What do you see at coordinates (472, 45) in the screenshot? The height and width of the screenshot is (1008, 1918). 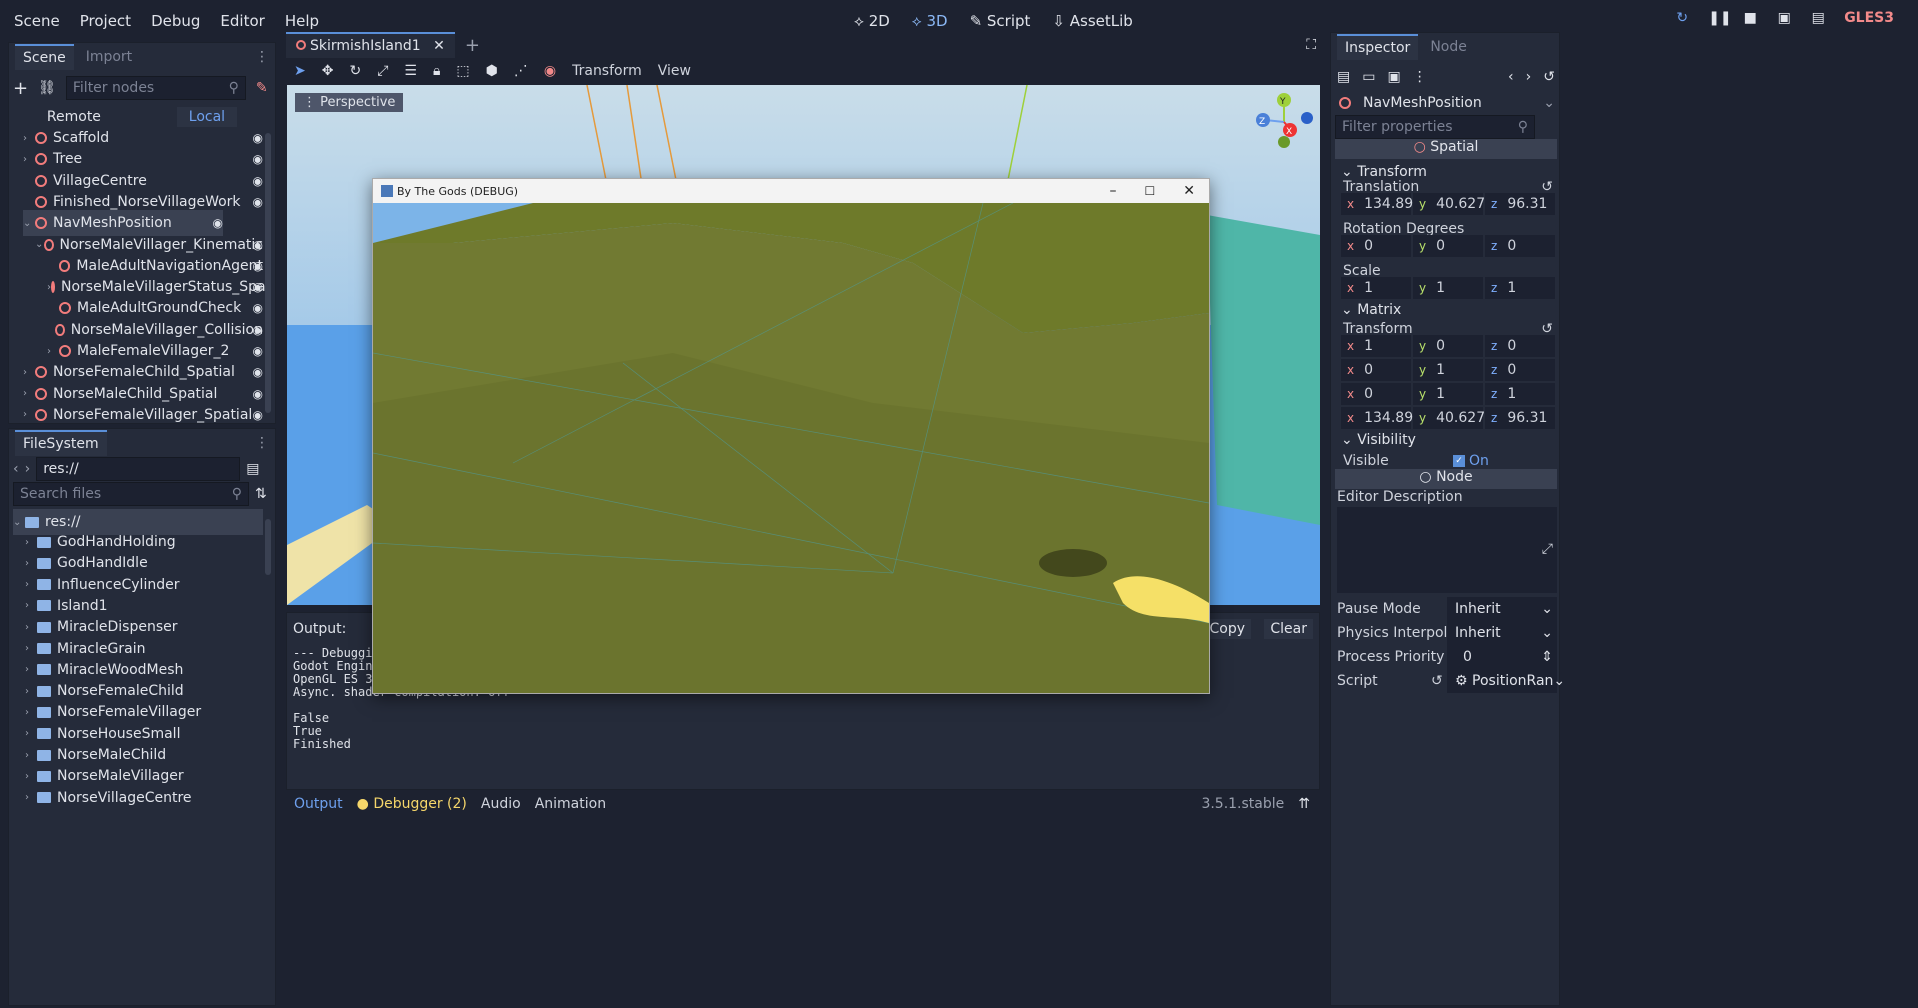 I see `add-tab-icon: +` at bounding box center [472, 45].